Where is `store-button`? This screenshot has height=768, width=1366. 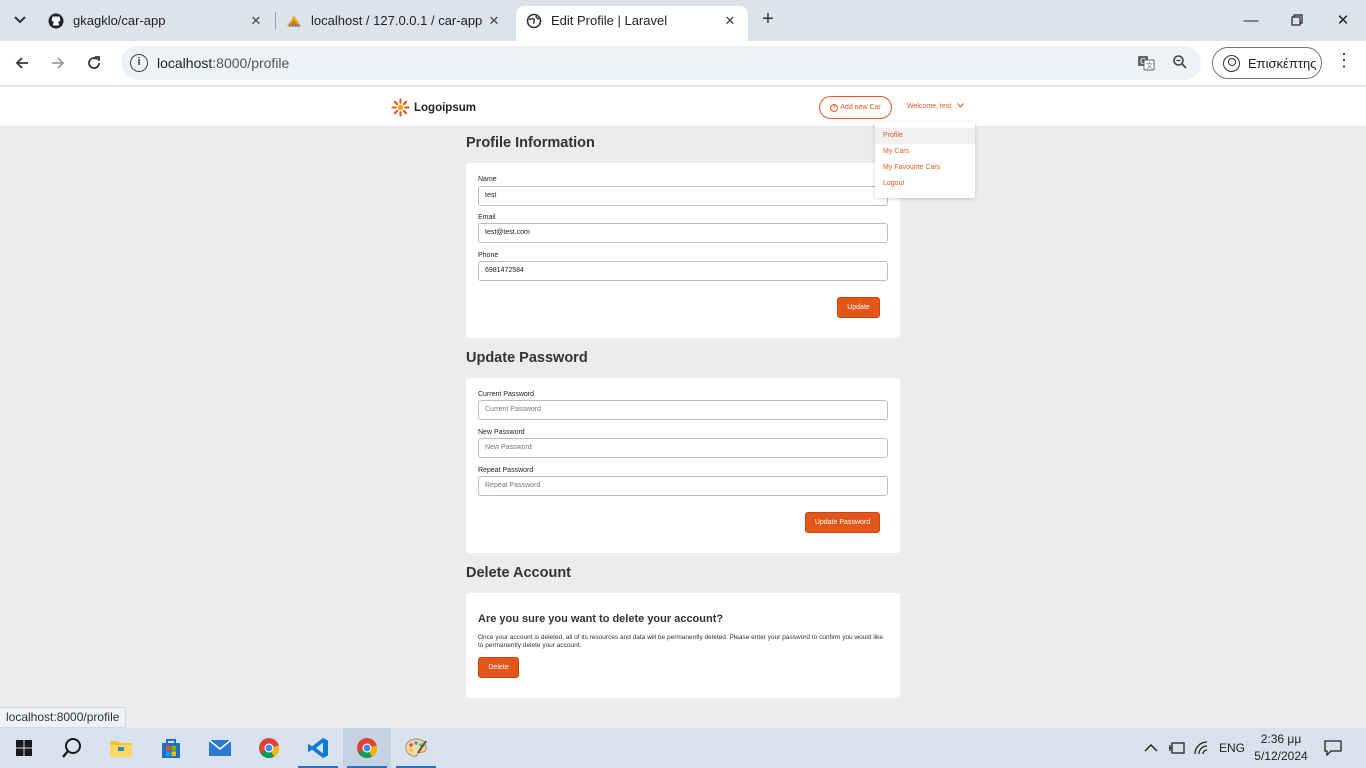 store-button is located at coordinates (171, 748).